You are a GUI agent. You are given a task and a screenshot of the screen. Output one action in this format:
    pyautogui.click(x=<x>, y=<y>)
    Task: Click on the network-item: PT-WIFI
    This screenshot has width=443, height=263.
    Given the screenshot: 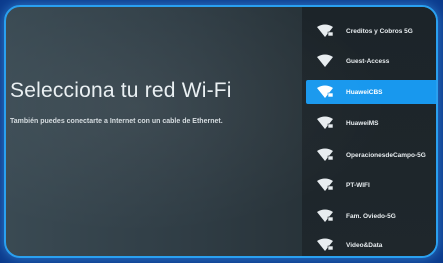 What is the action you would take?
    pyautogui.click(x=371, y=185)
    